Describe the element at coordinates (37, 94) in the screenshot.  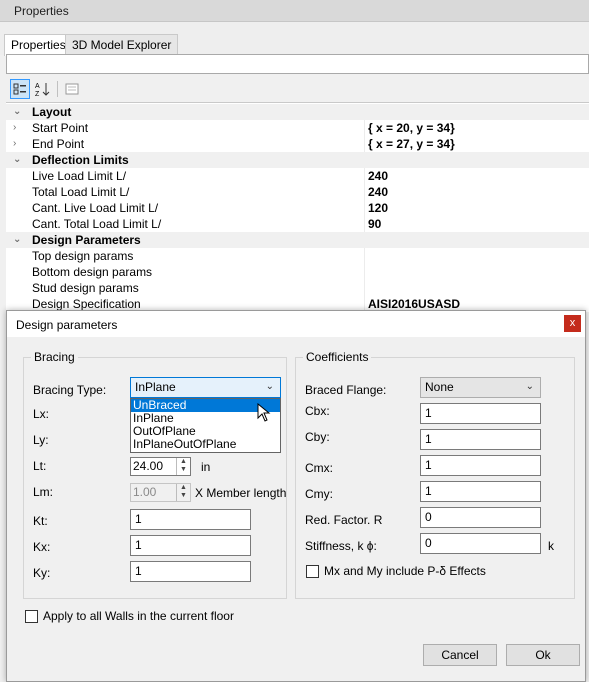
I see `svg-text: Z` at that location.